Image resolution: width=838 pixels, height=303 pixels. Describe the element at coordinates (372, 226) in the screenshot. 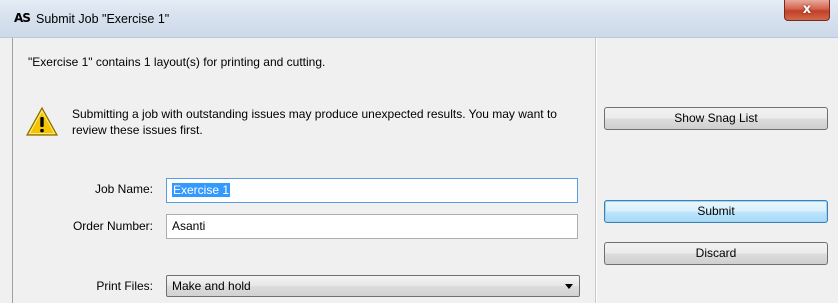

I see `order-number-input: Asanti` at that location.